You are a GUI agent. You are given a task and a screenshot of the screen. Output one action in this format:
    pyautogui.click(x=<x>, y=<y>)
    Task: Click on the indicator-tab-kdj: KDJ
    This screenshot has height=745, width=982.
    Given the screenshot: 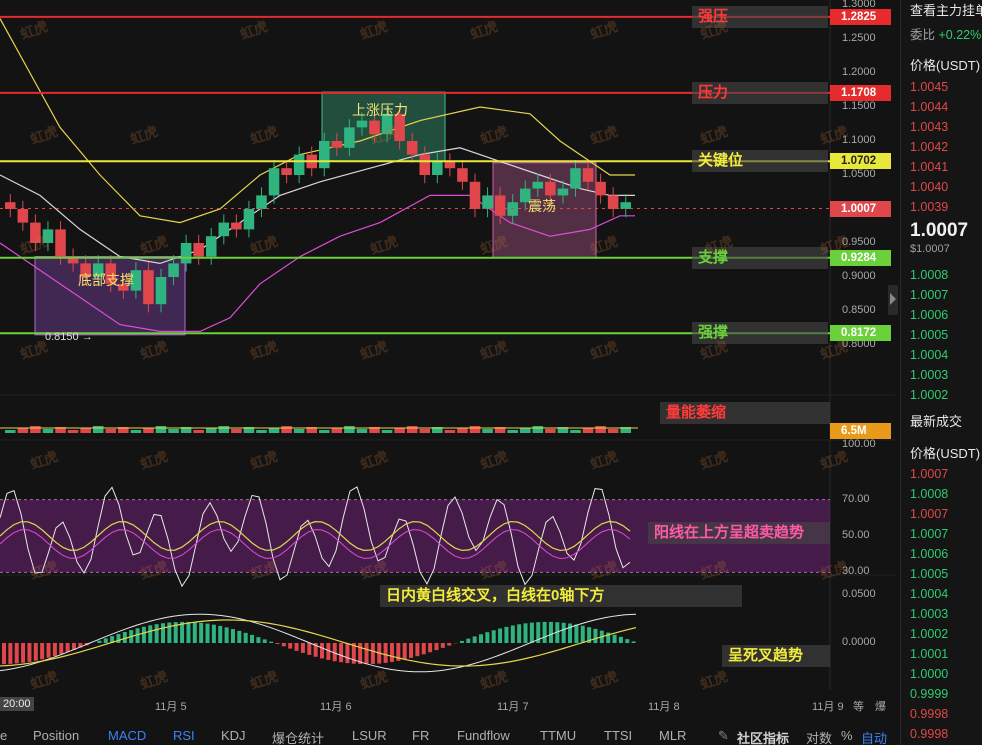 What is the action you would take?
    pyautogui.click(x=233, y=735)
    